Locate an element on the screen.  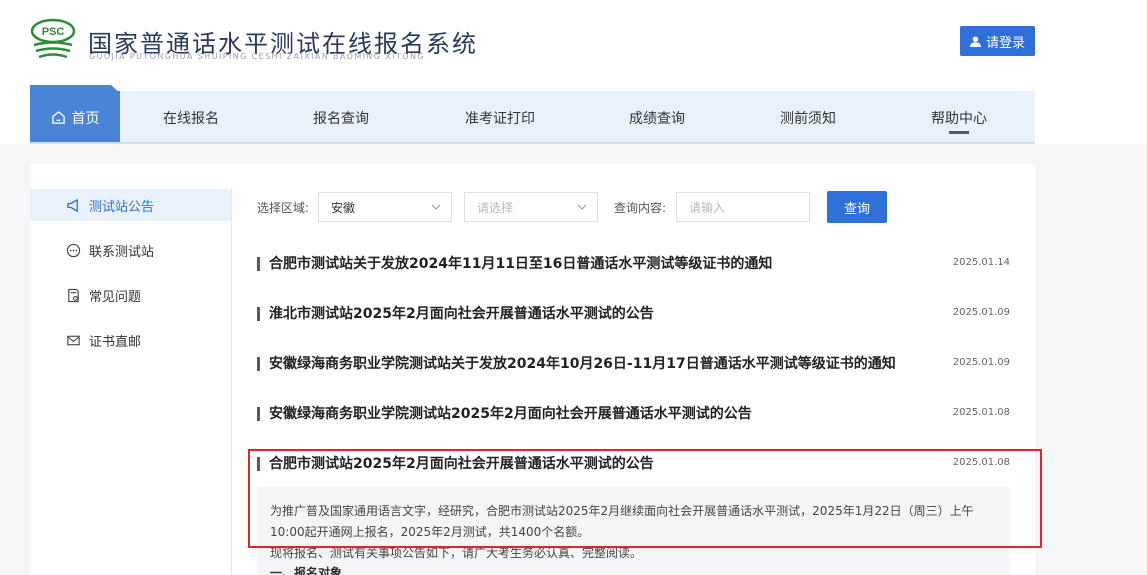
notice-detail-paragraph: 现将报名、测试有关事项公告如下，请广大考生务必认真、完整阅读。 is located at coordinates (456, 553).